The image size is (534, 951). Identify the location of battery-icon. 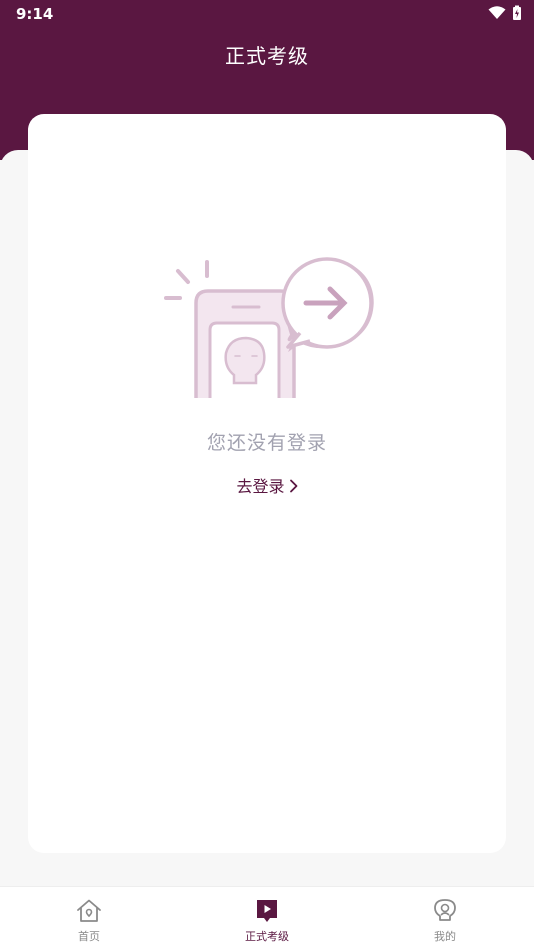
(517, 12).